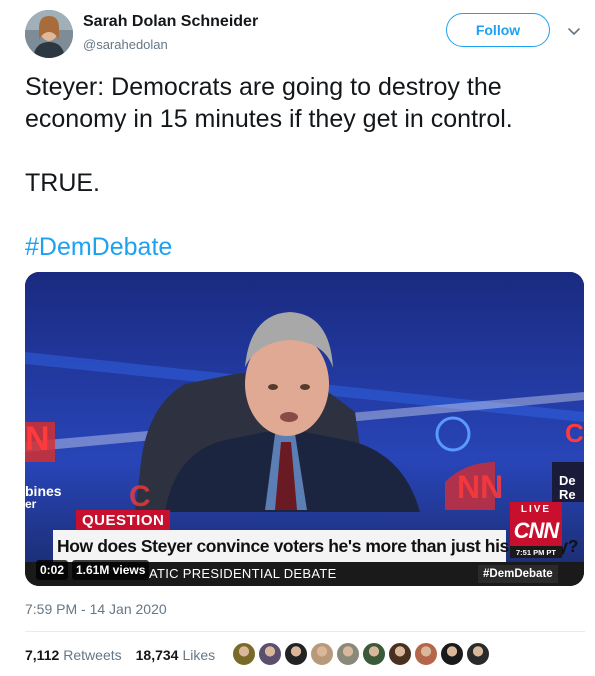 The width and height of the screenshot is (595, 676). I want to click on avatar-photo, so click(49, 34).